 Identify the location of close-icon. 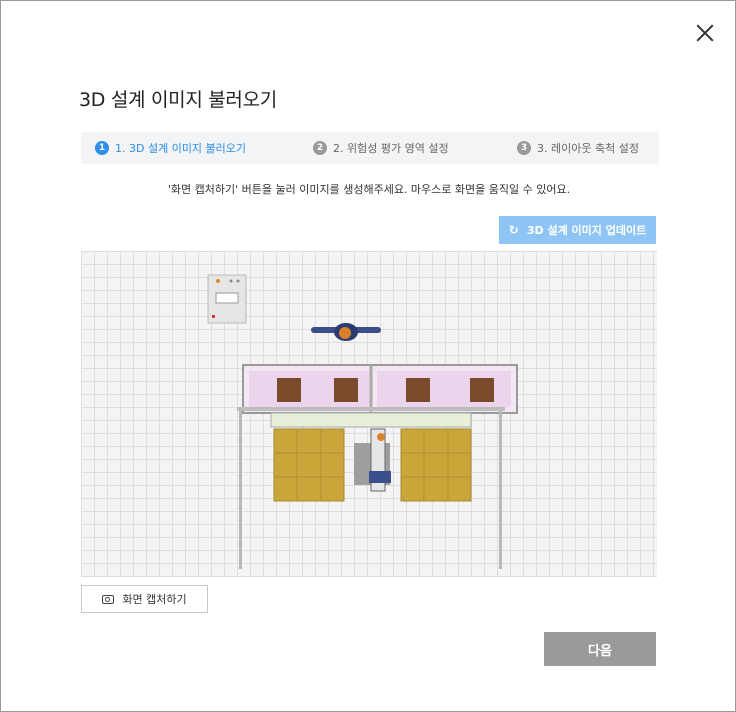
(705, 33).